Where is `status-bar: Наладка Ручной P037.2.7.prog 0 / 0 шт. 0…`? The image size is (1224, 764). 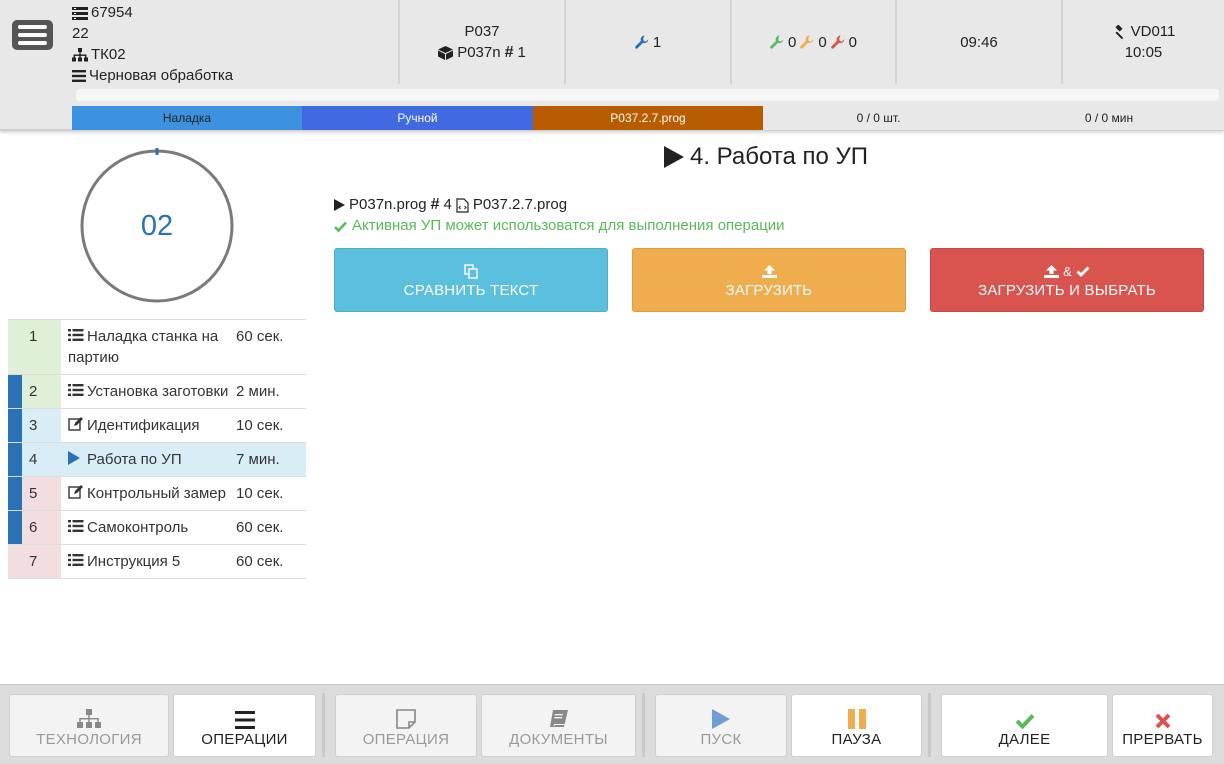 status-bar: Наладка Ручной P037.2.7.prog 0 / 0 шт. 0… is located at coordinates (648, 118).